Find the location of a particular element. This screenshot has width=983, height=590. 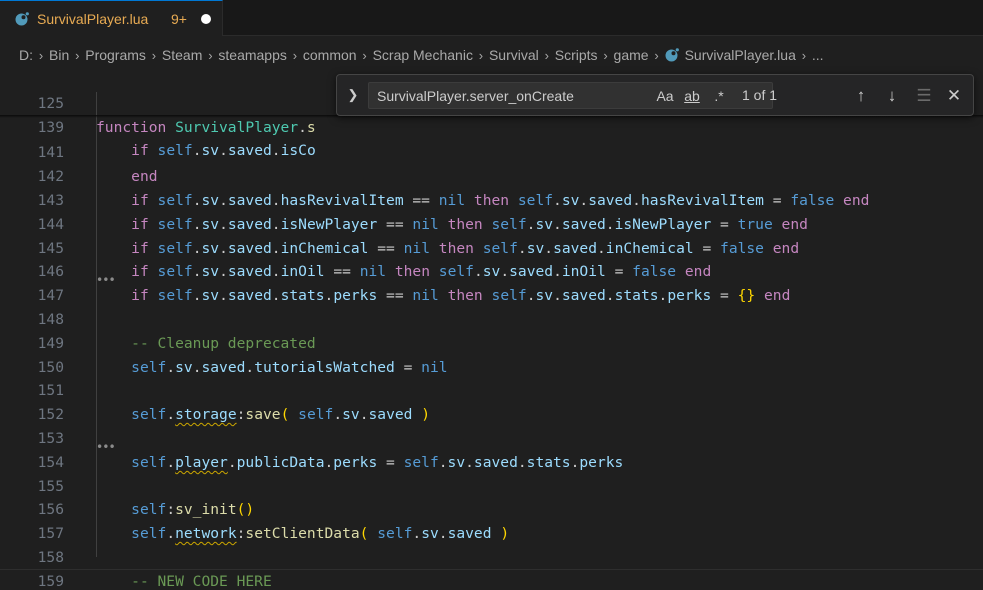

breadcrumb-item-survival: Survival is located at coordinates (514, 55).